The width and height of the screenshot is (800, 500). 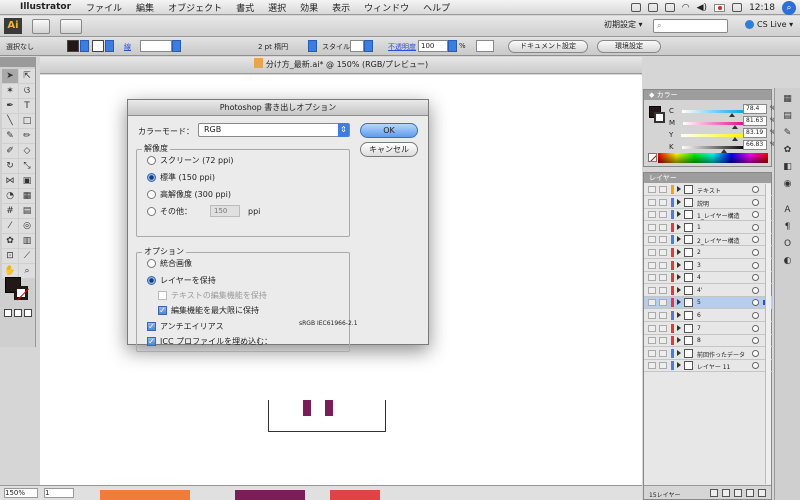 I want to click on opacity-link: 不透明度, so click(x=402, y=47).